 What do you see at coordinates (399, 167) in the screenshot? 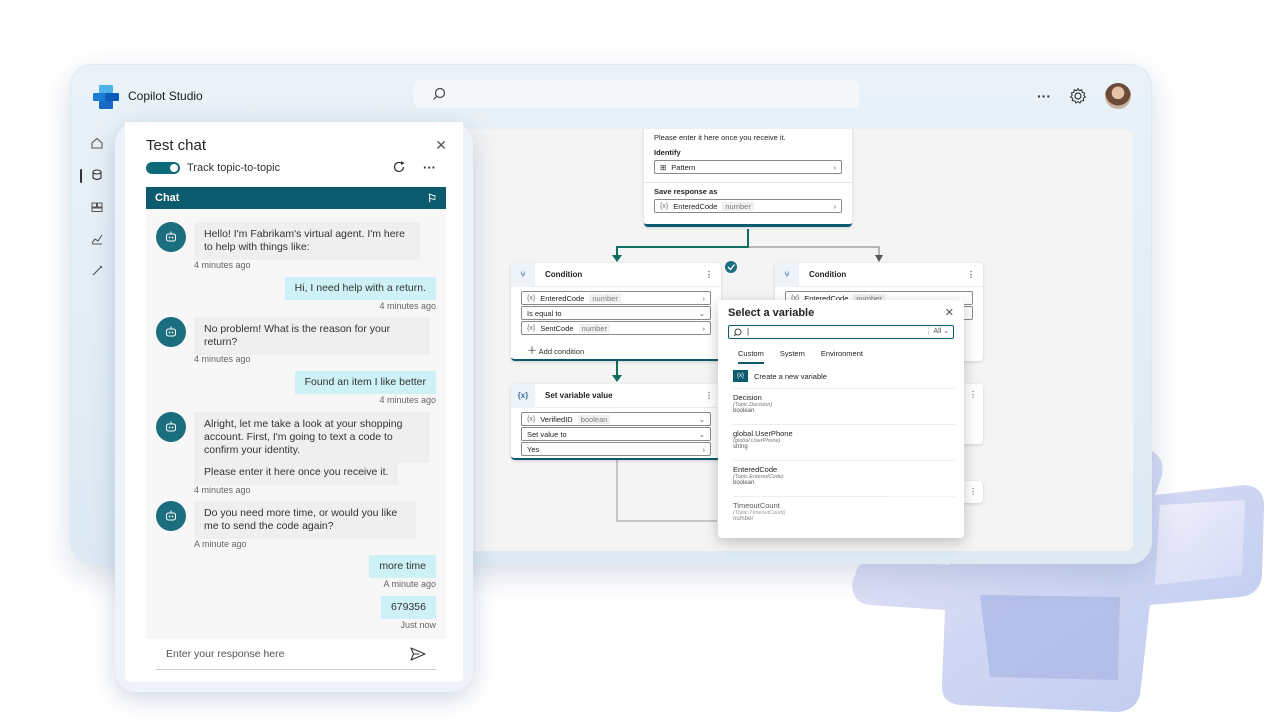
I see `refresh-icon` at bounding box center [399, 167].